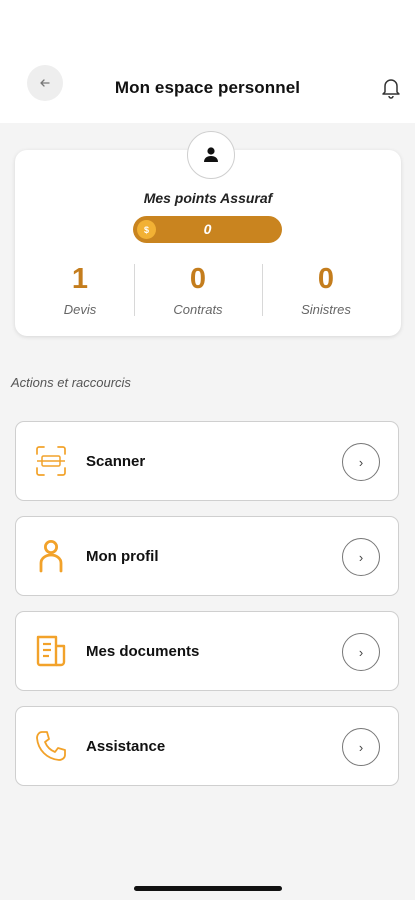 This screenshot has height=900, width=415. What do you see at coordinates (198, 309) in the screenshot?
I see `stat-label: Contrats` at bounding box center [198, 309].